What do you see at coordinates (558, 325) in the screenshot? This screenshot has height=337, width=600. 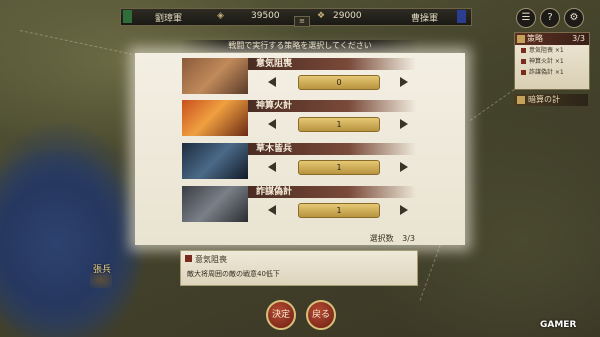 I see `watermark-logo: GAMER` at bounding box center [558, 325].